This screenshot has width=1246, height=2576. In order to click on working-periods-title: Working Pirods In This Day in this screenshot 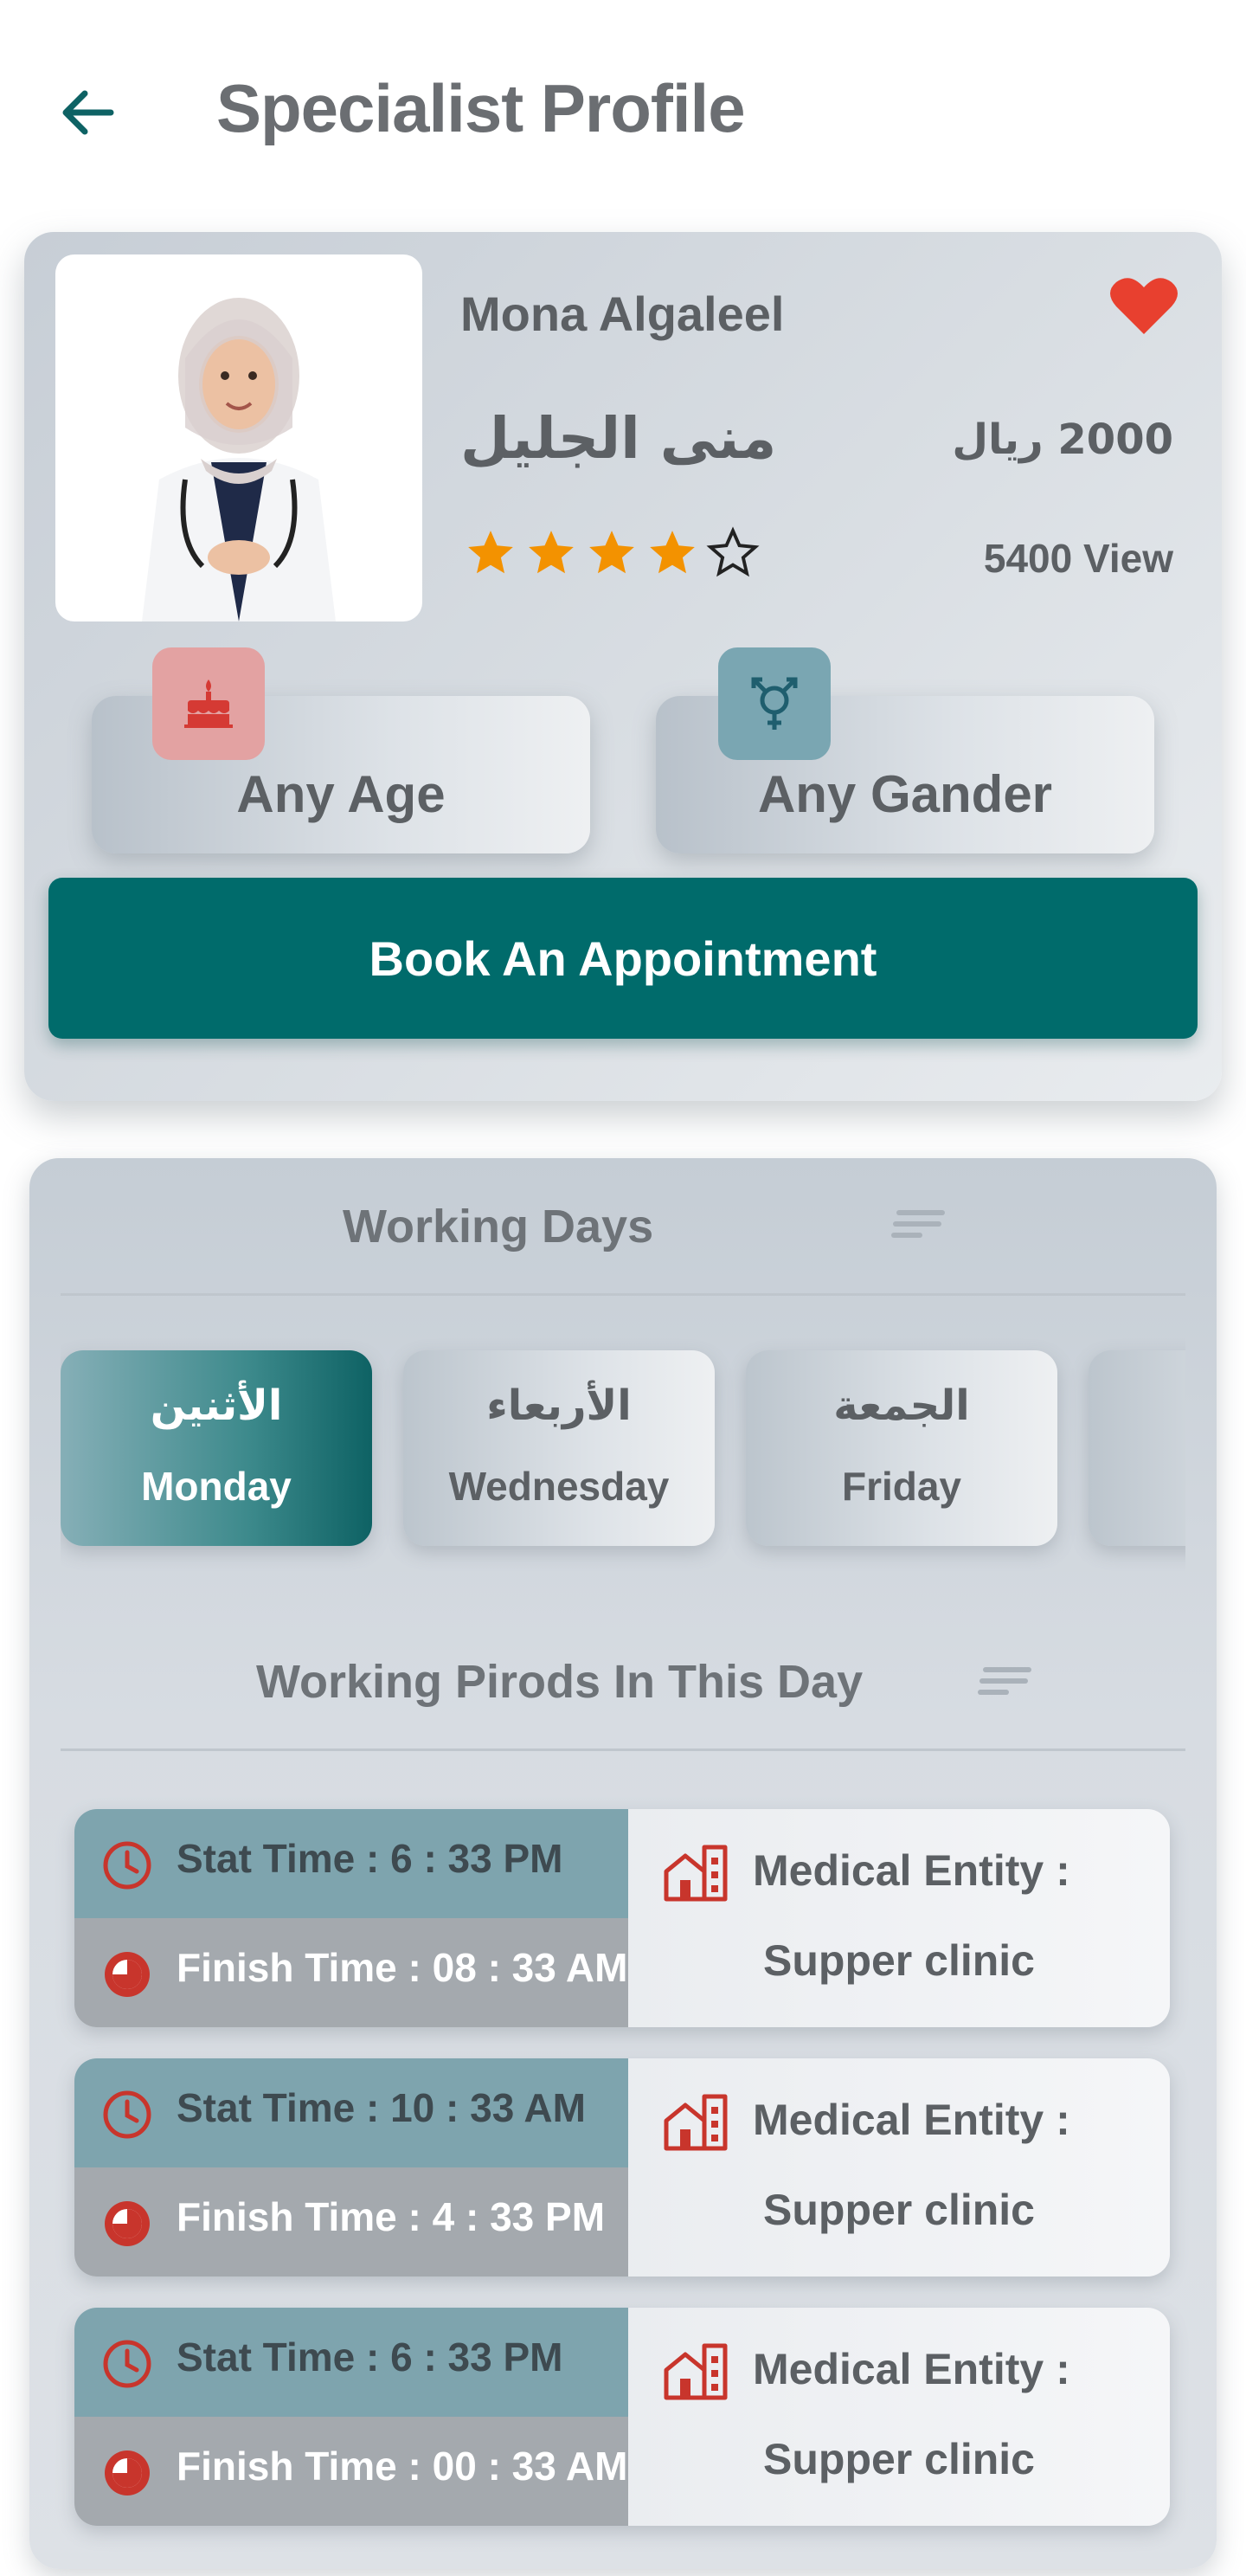, I will do `click(560, 1682)`.